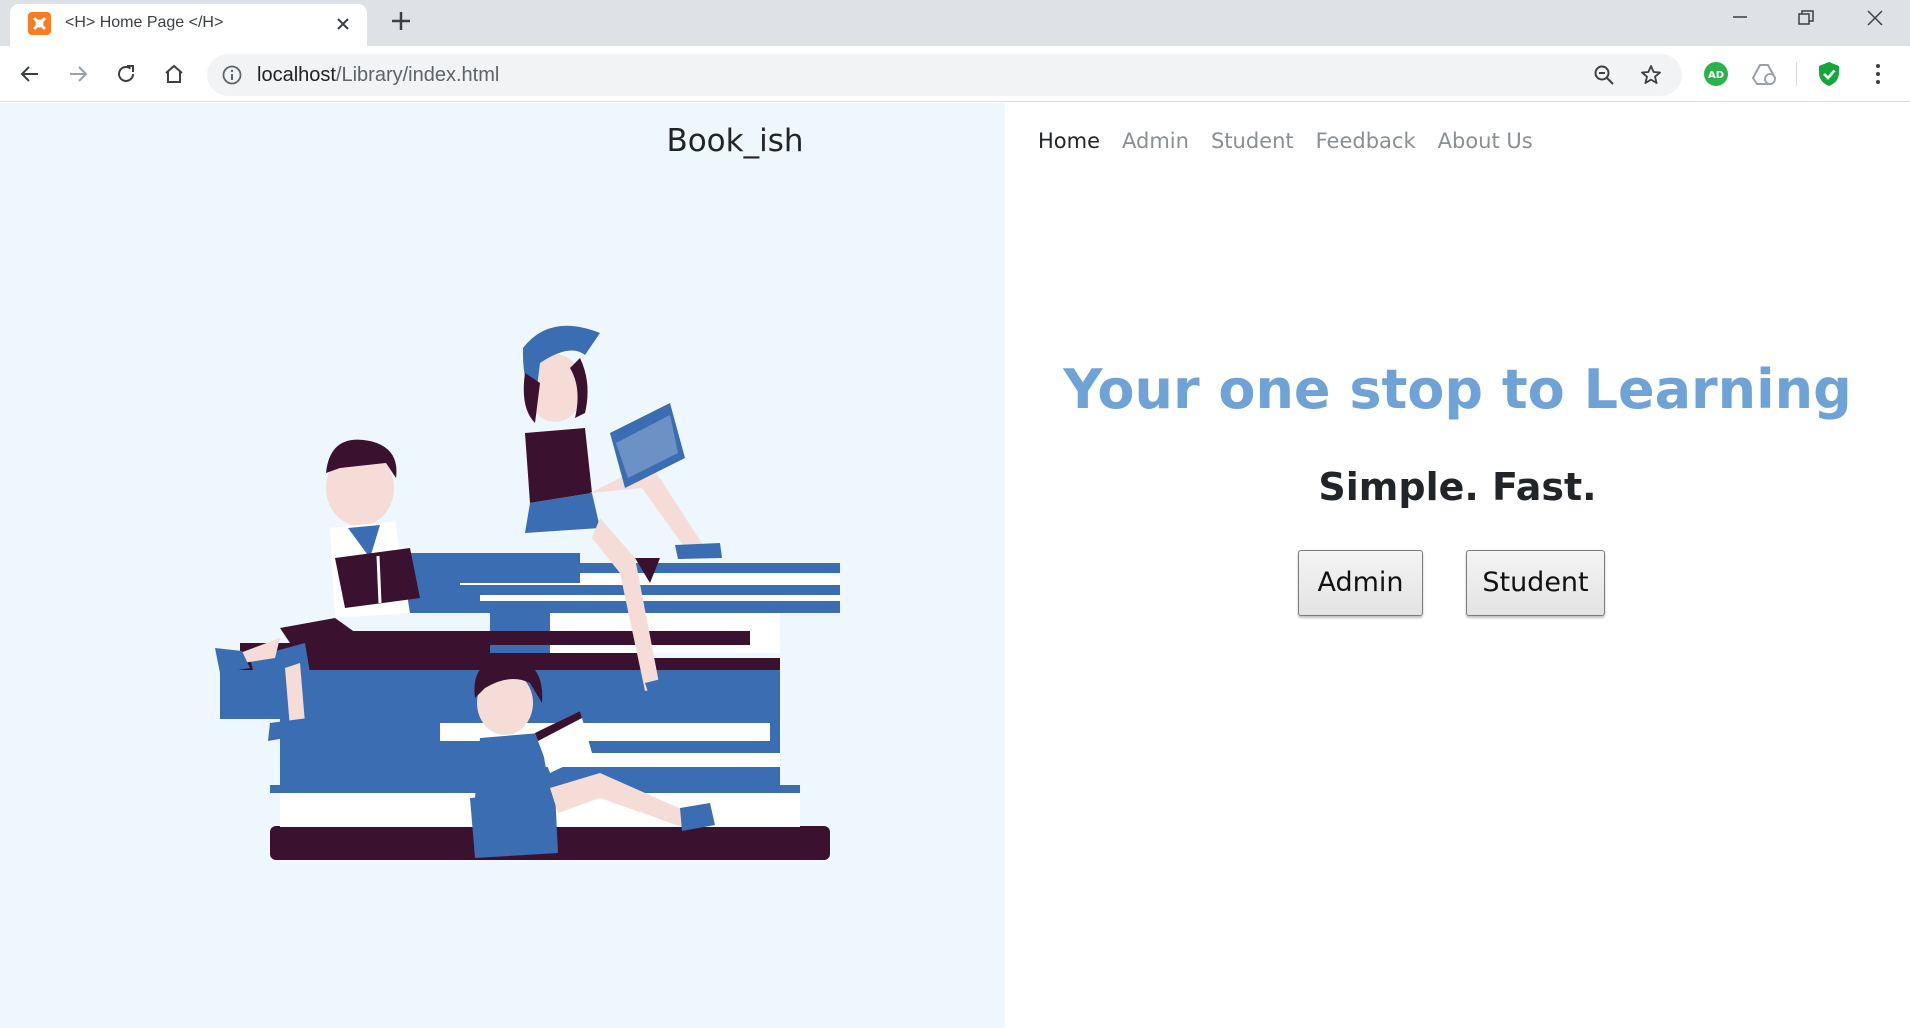 This screenshot has width=1910, height=1028. I want to click on hero-subtitle: Simple. Fast., so click(1457, 487).